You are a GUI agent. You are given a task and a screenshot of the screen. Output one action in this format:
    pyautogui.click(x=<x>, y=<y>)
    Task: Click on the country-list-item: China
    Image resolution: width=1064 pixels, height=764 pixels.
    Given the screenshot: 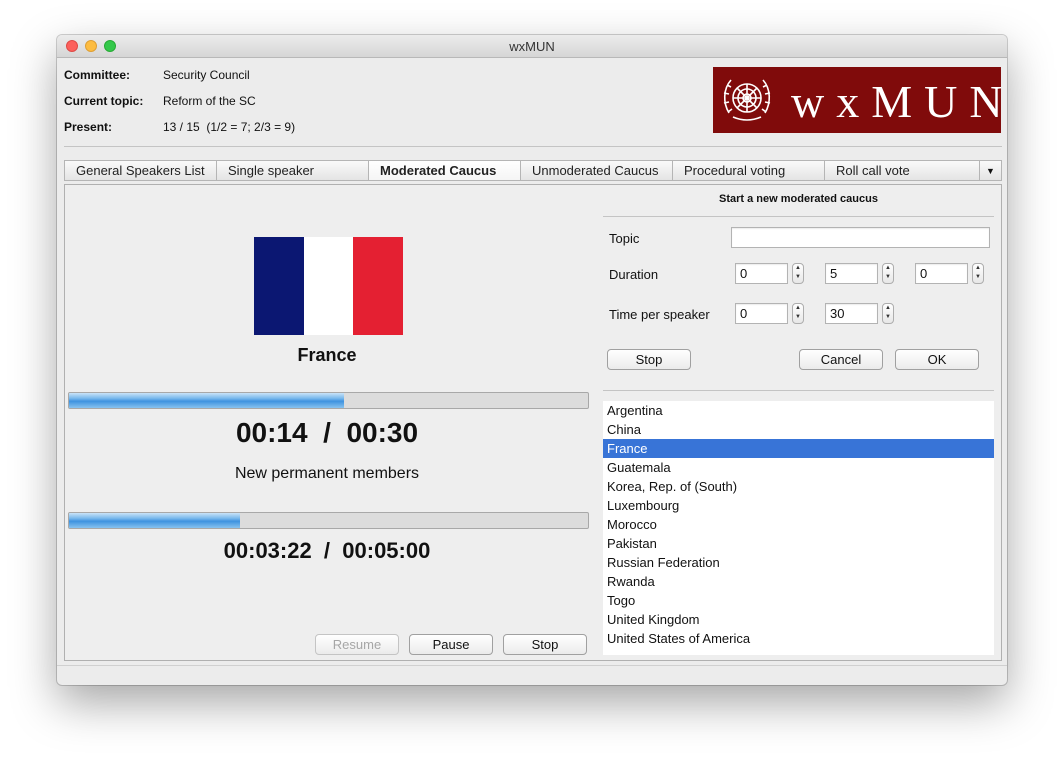 What is the action you would take?
    pyautogui.click(x=798, y=429)
    